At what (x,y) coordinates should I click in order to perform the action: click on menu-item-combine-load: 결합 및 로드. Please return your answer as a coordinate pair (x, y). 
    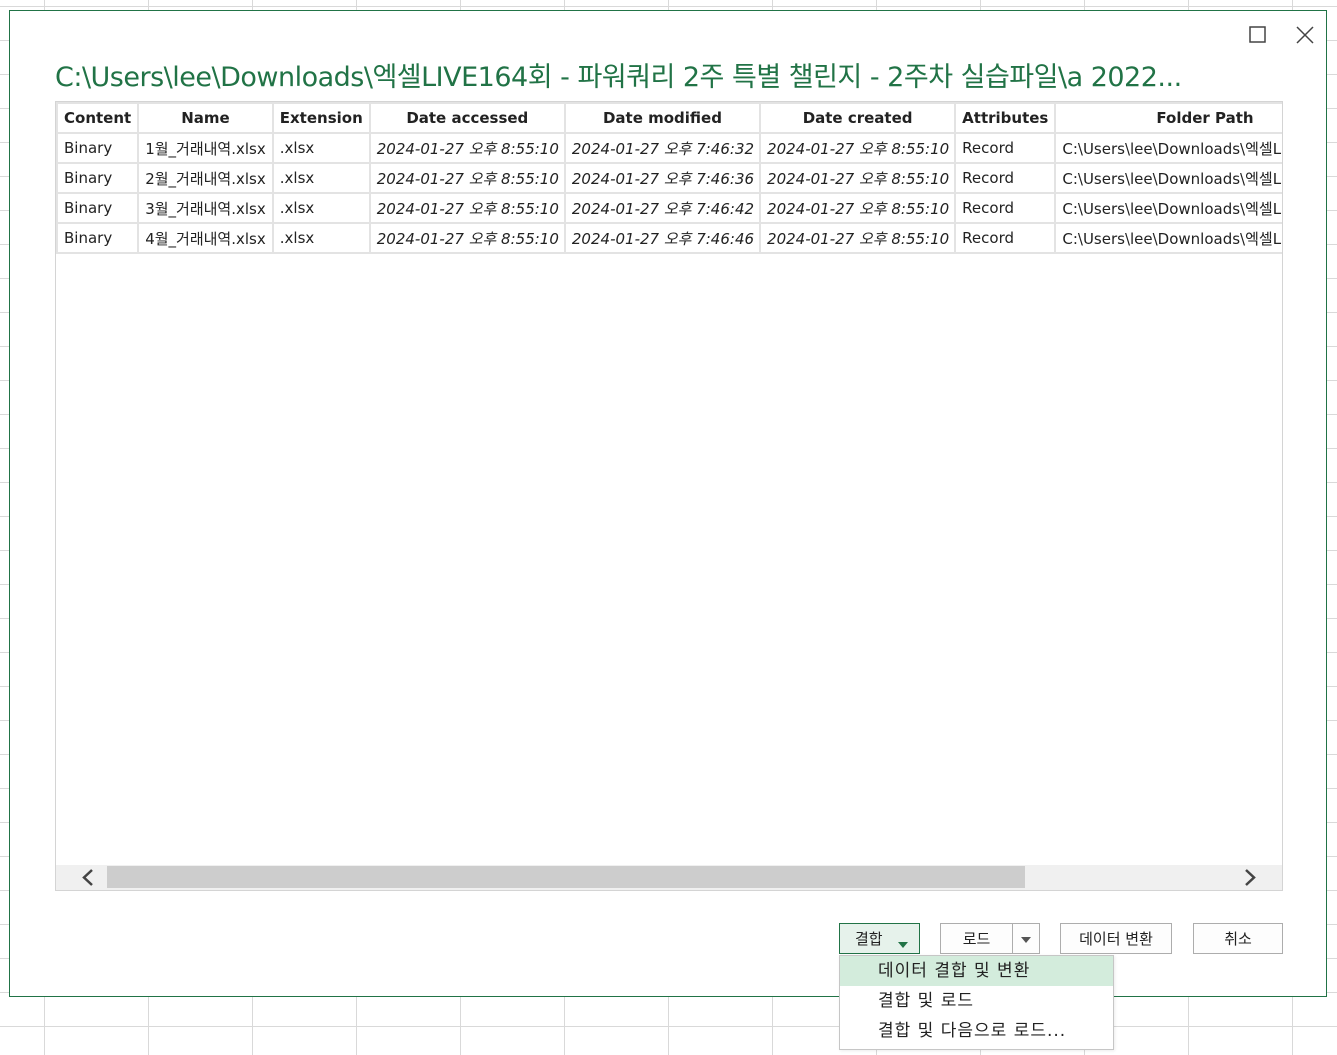
    Looking at the image, I should click on (976, 1001).